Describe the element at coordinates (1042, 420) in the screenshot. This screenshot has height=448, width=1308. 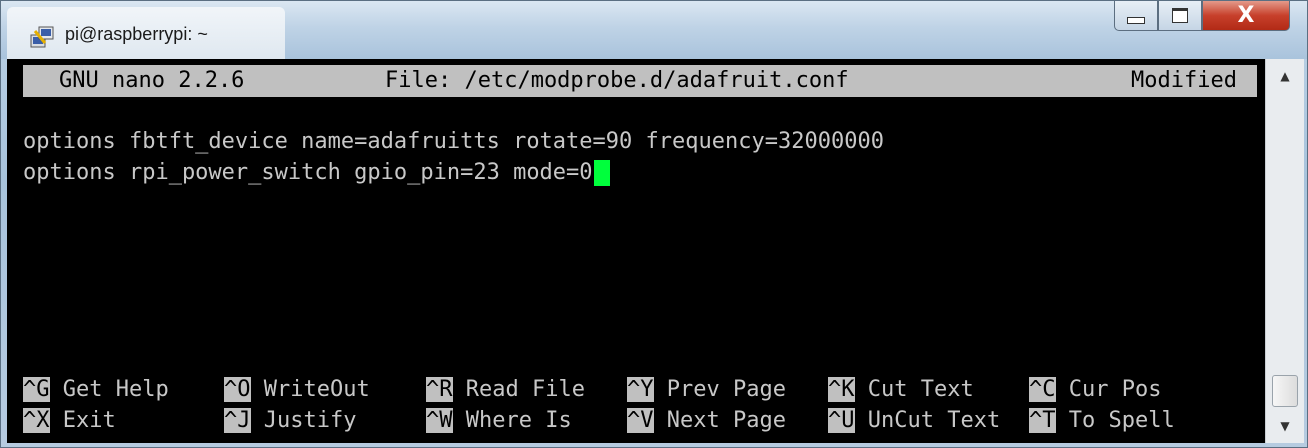
I see `shortcut-key: ^T` at that location.